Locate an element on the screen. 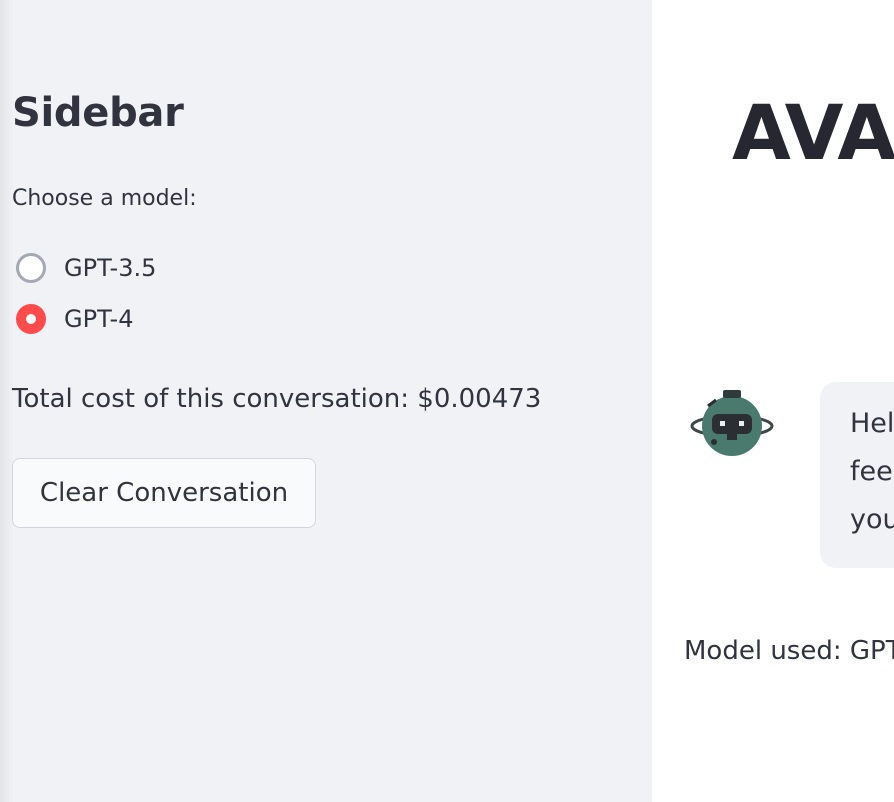  page-title: AVA - is located at coordinates (813, 132).